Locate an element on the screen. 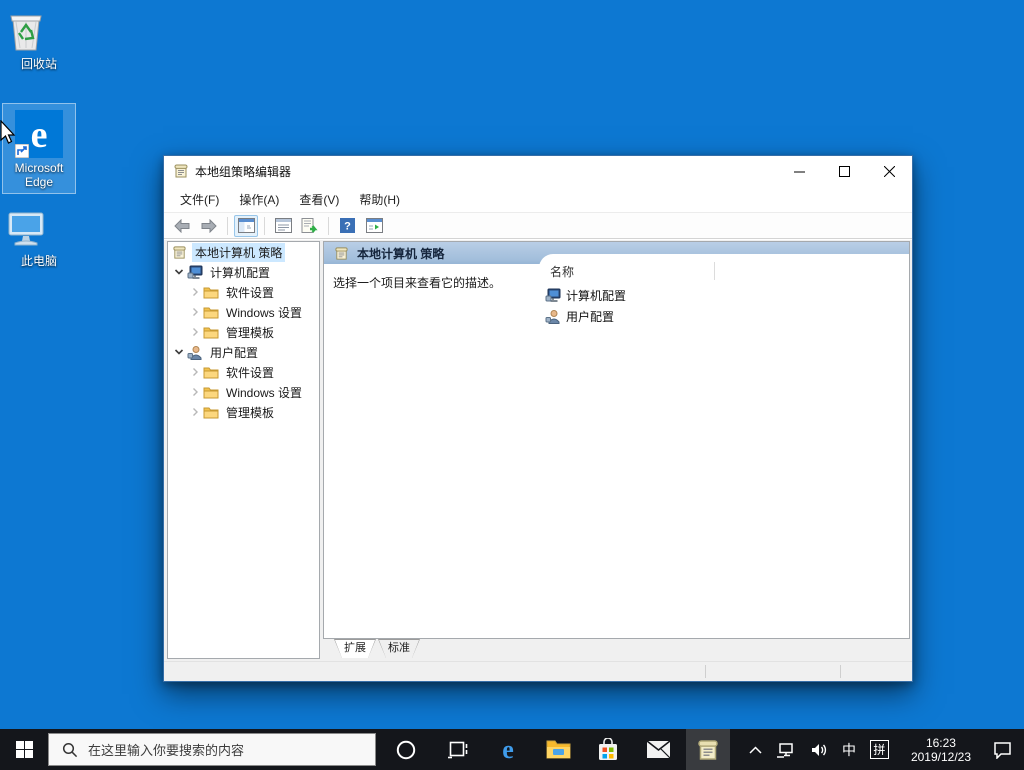 This screenshot has width=1024, height=770. properties-button is located at coordinates (283, 226).